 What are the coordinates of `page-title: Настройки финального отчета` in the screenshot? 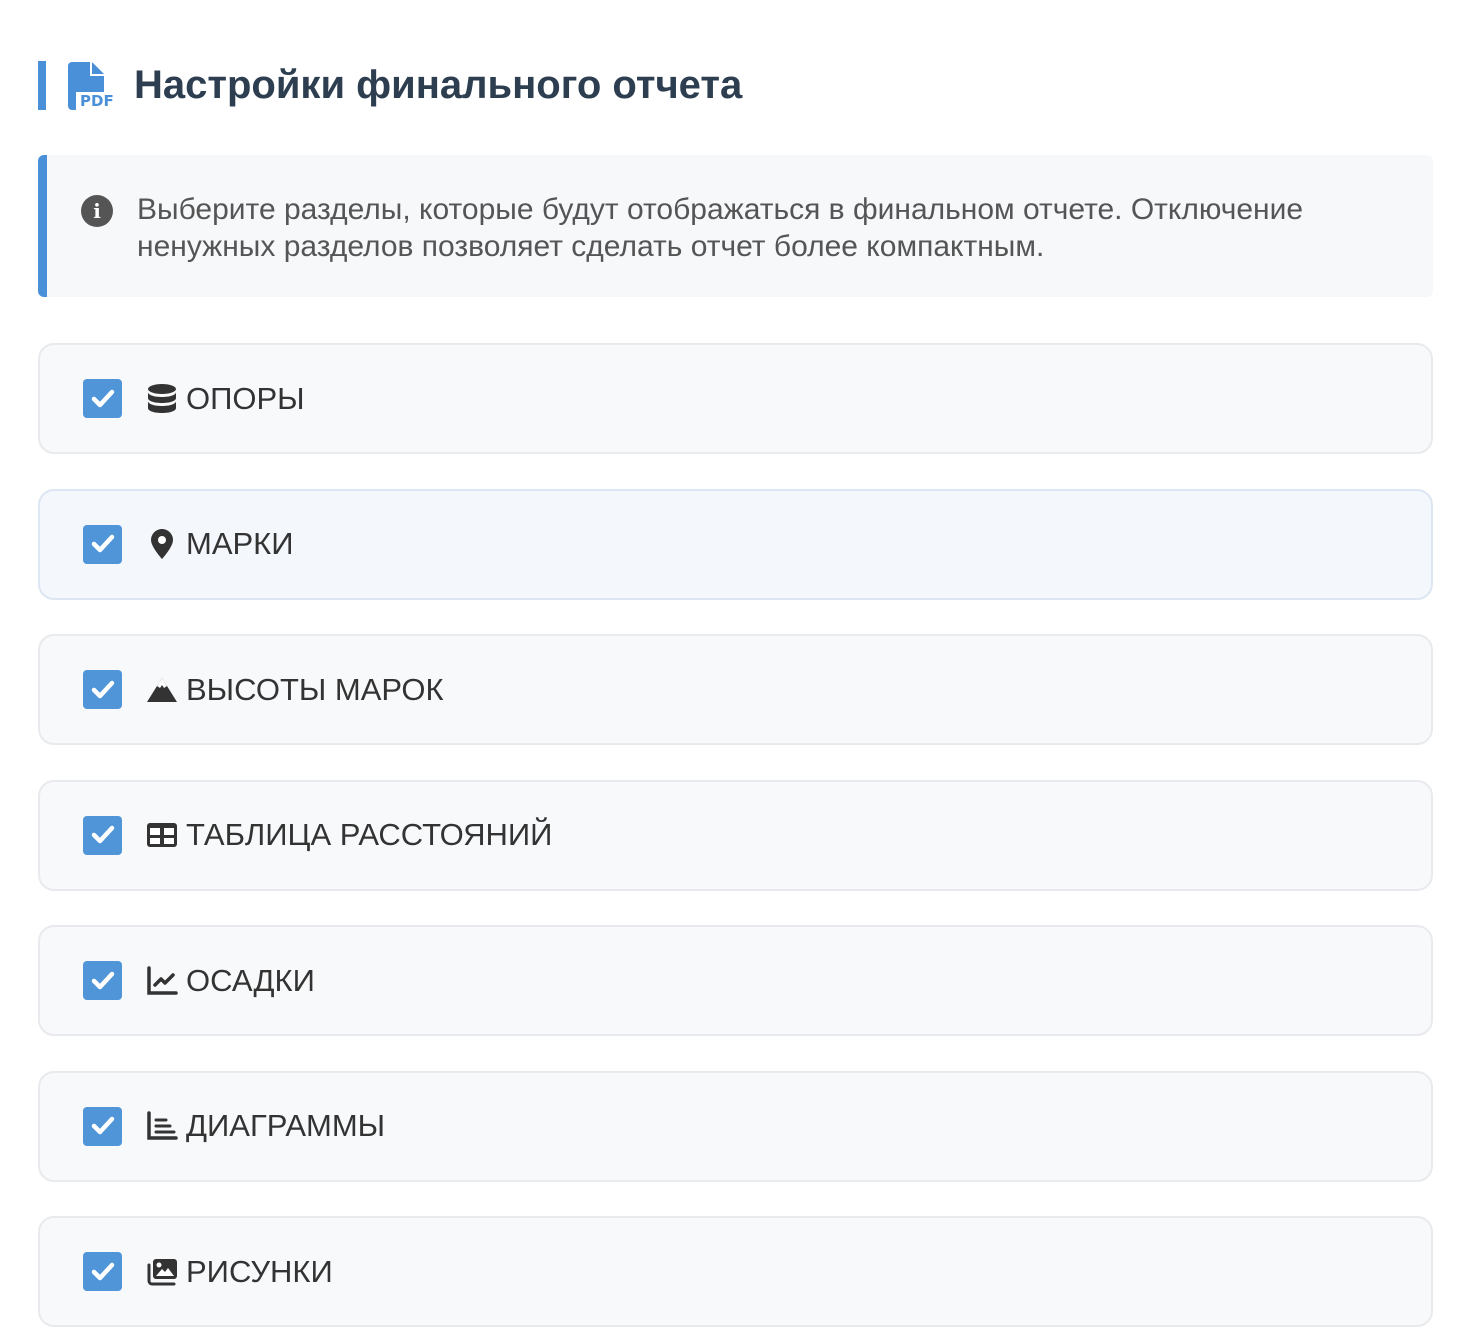 It's located at (438, 85).